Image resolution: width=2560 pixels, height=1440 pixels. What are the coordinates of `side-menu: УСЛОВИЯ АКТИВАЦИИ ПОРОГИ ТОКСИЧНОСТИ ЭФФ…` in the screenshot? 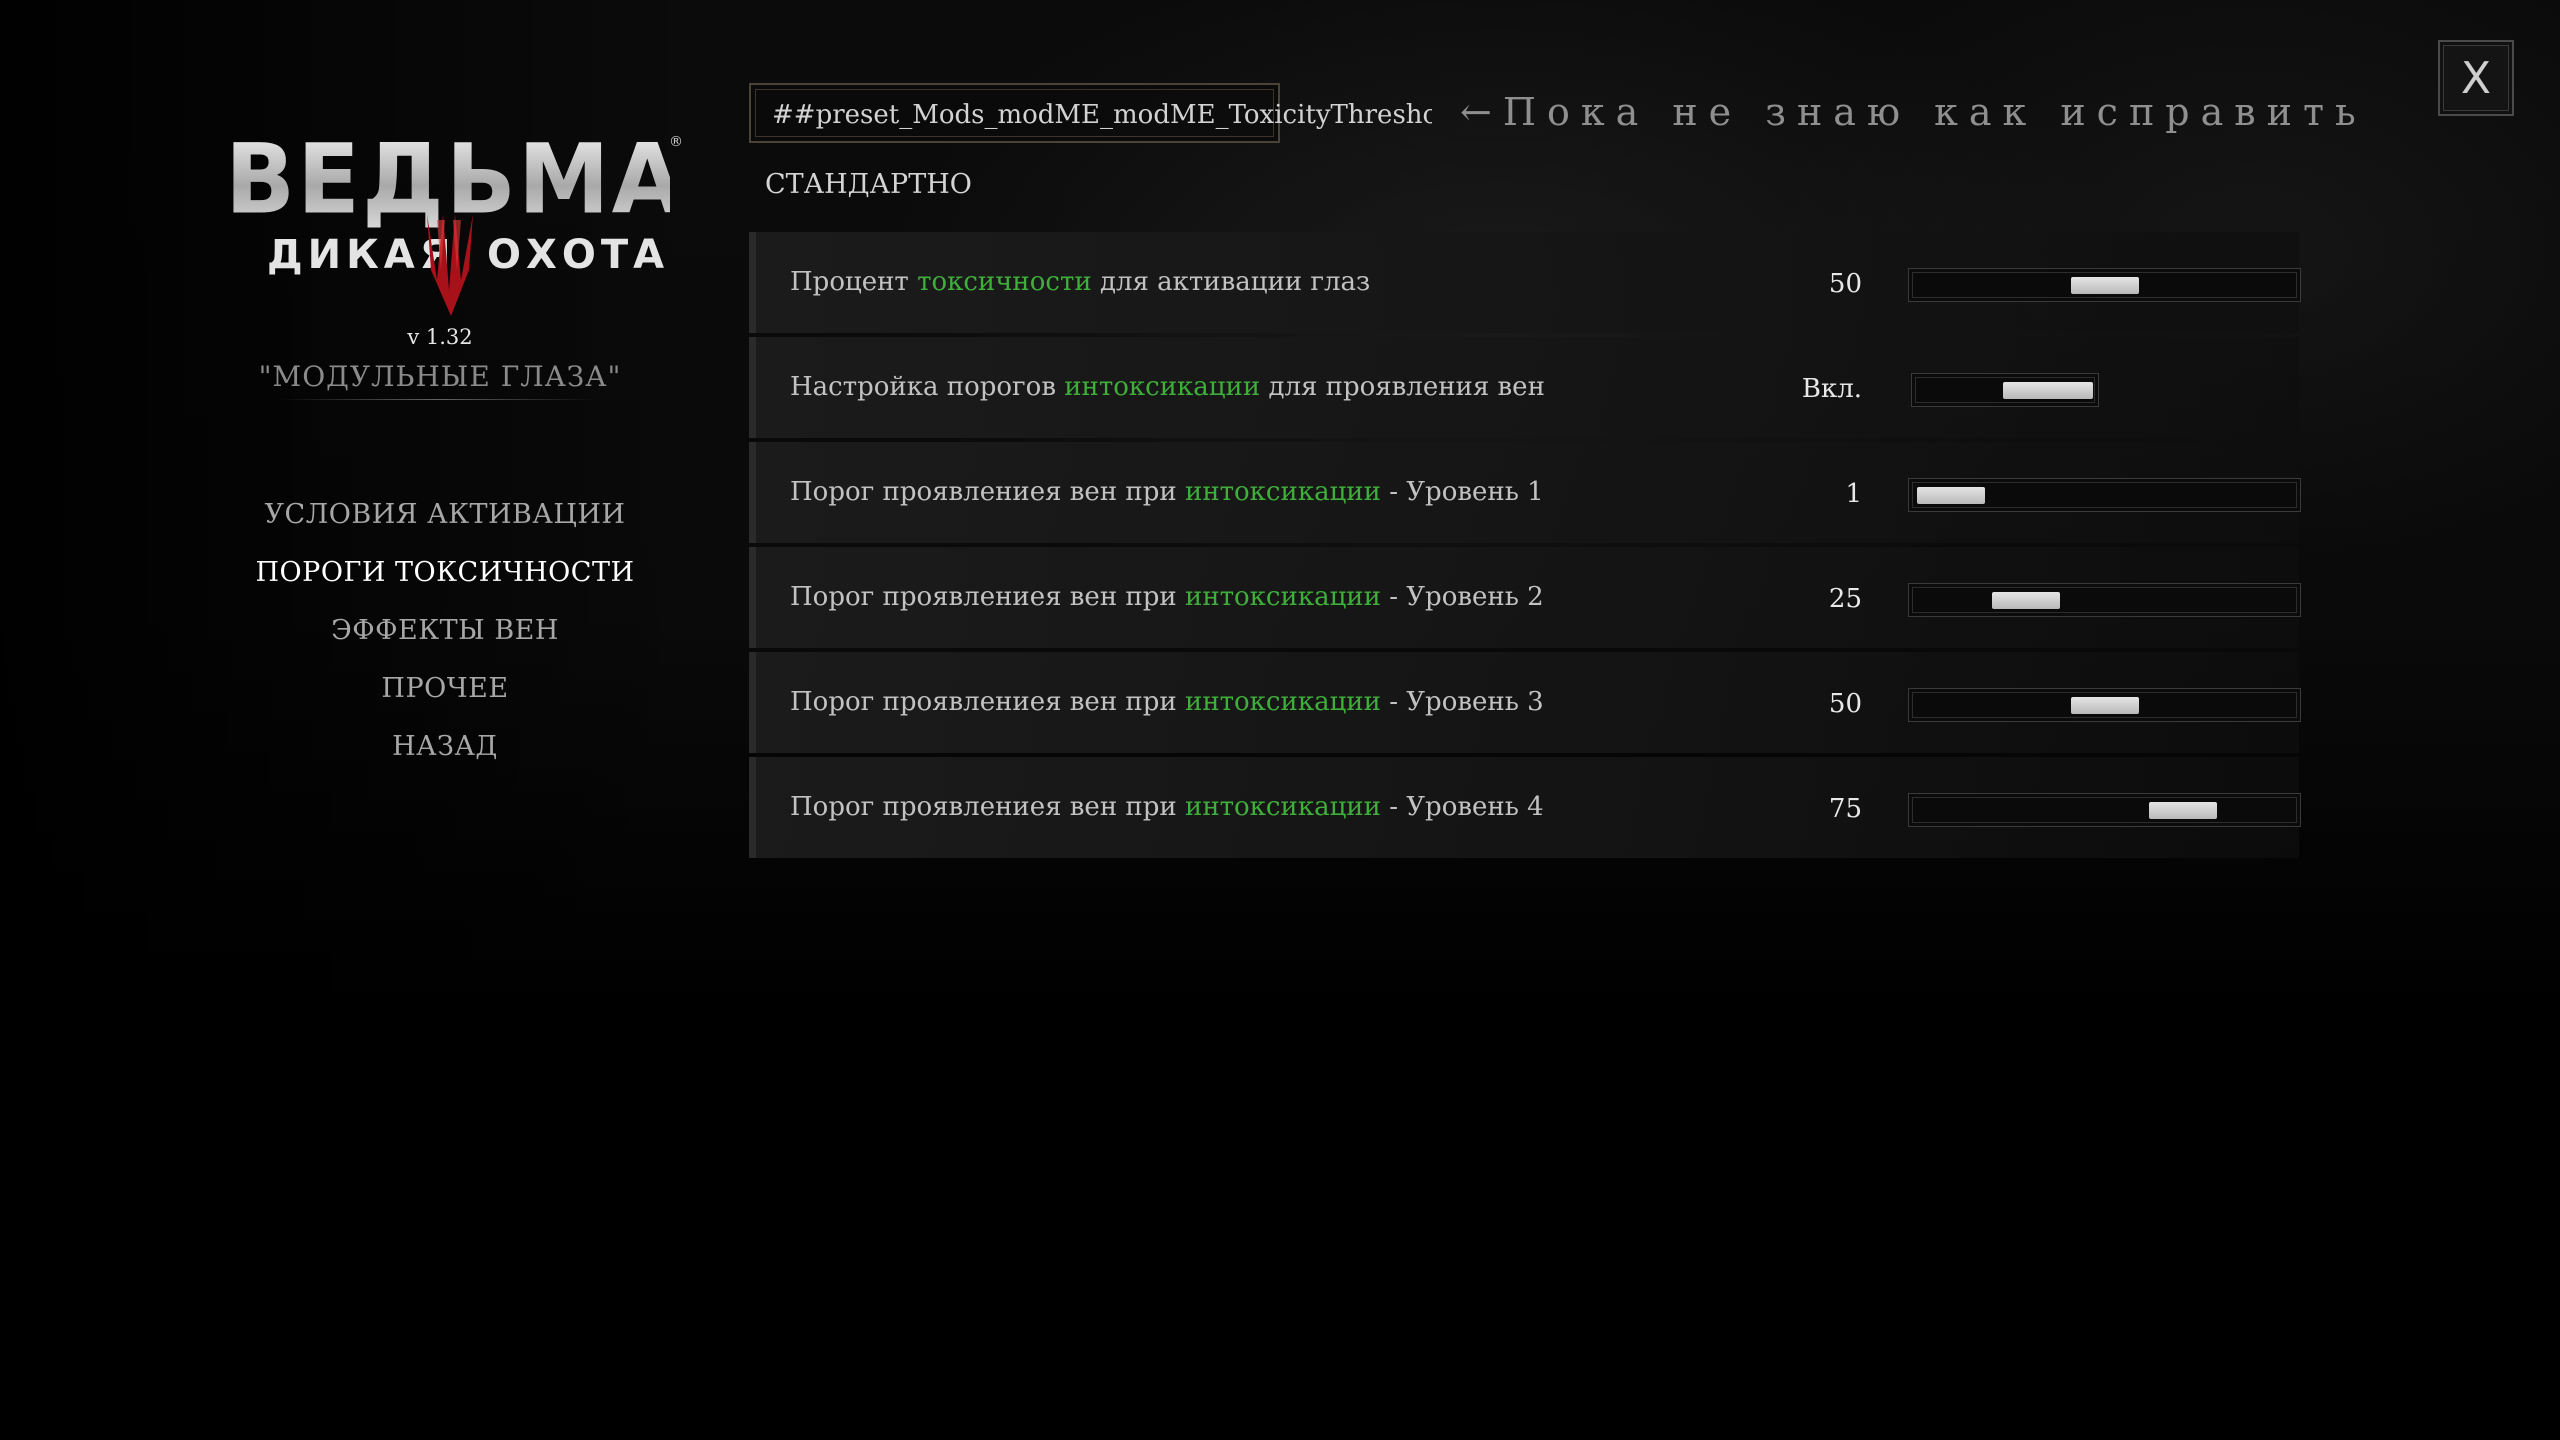 It's located at (445, 640).